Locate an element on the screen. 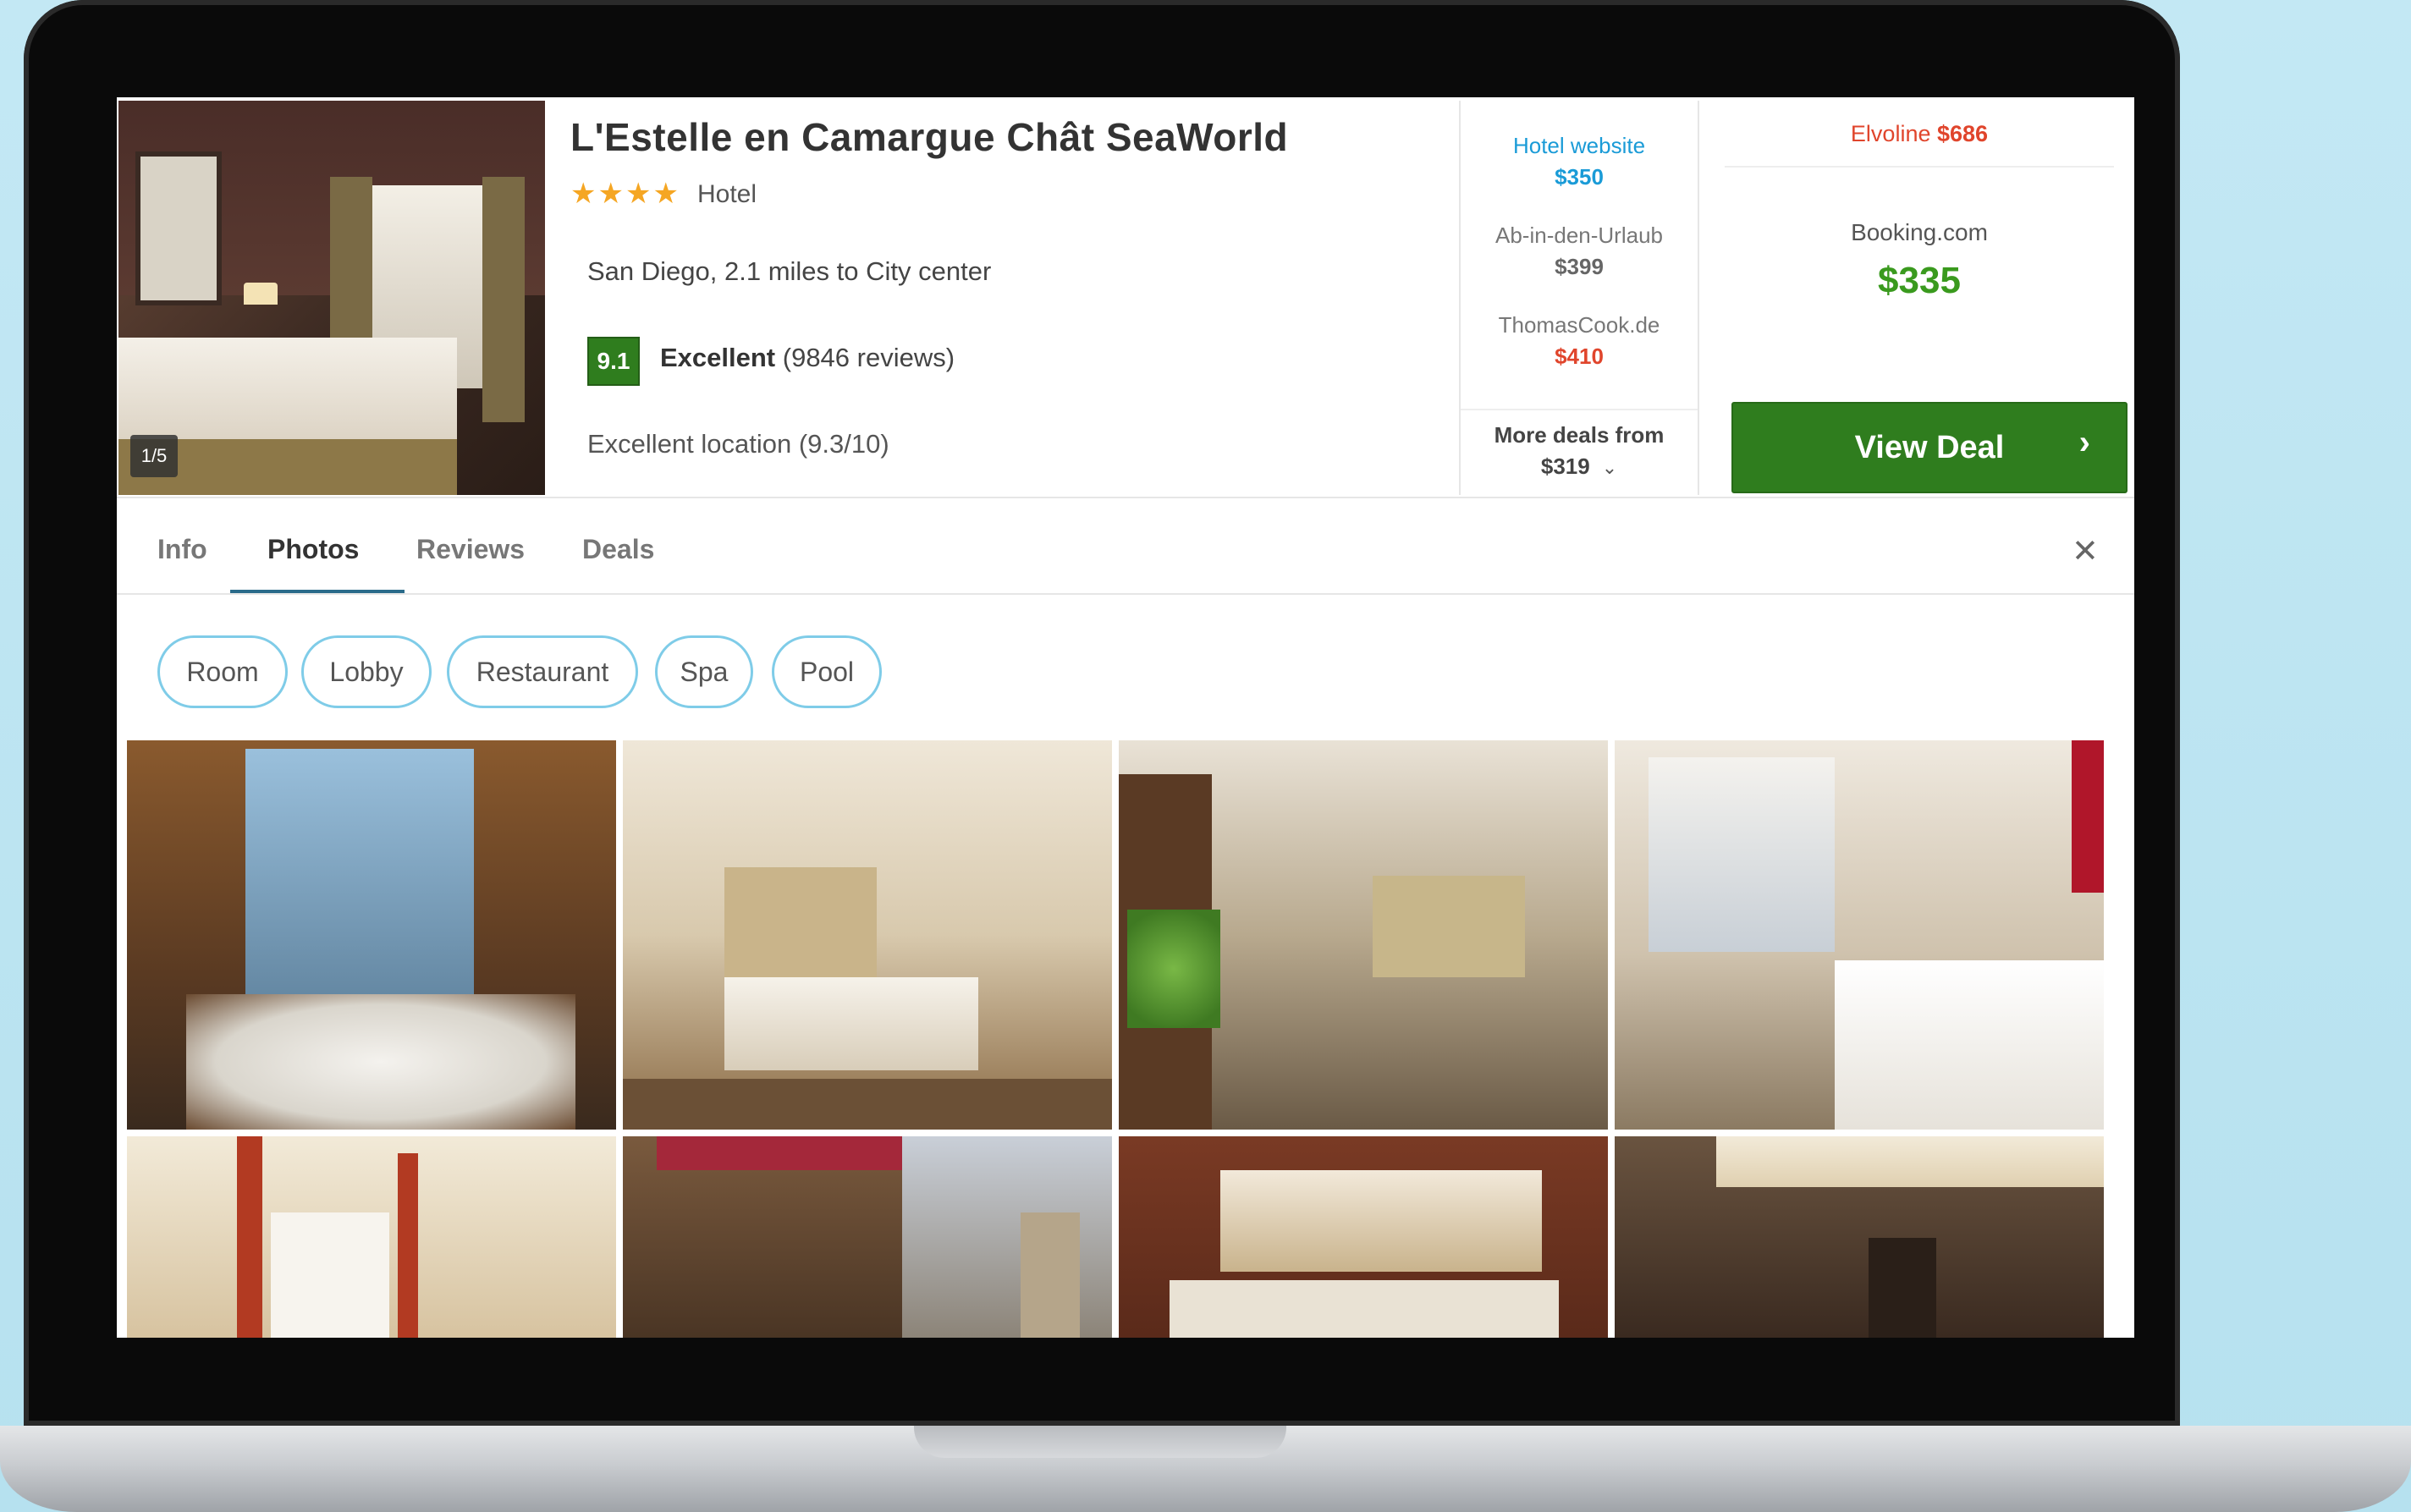 This screenshot has width=2411, height=1512. score-badge: 9.1 is located at coordinates (613, 362).